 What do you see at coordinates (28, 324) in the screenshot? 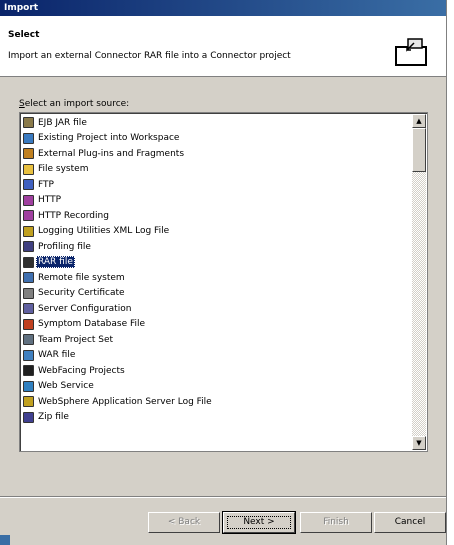
I see `database-icon` at bounding box center [28, 324].